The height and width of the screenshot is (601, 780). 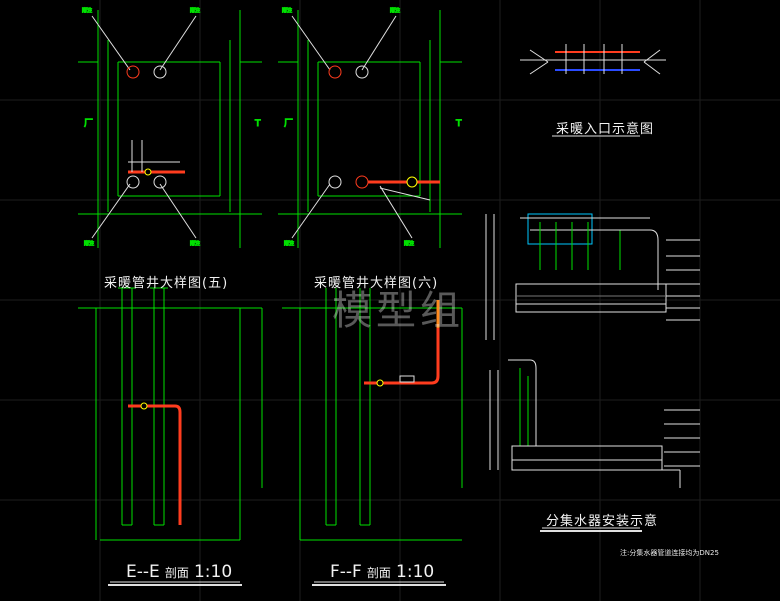 I want to click on section-f-f-word: 剖面, so click(x=378, y=573).